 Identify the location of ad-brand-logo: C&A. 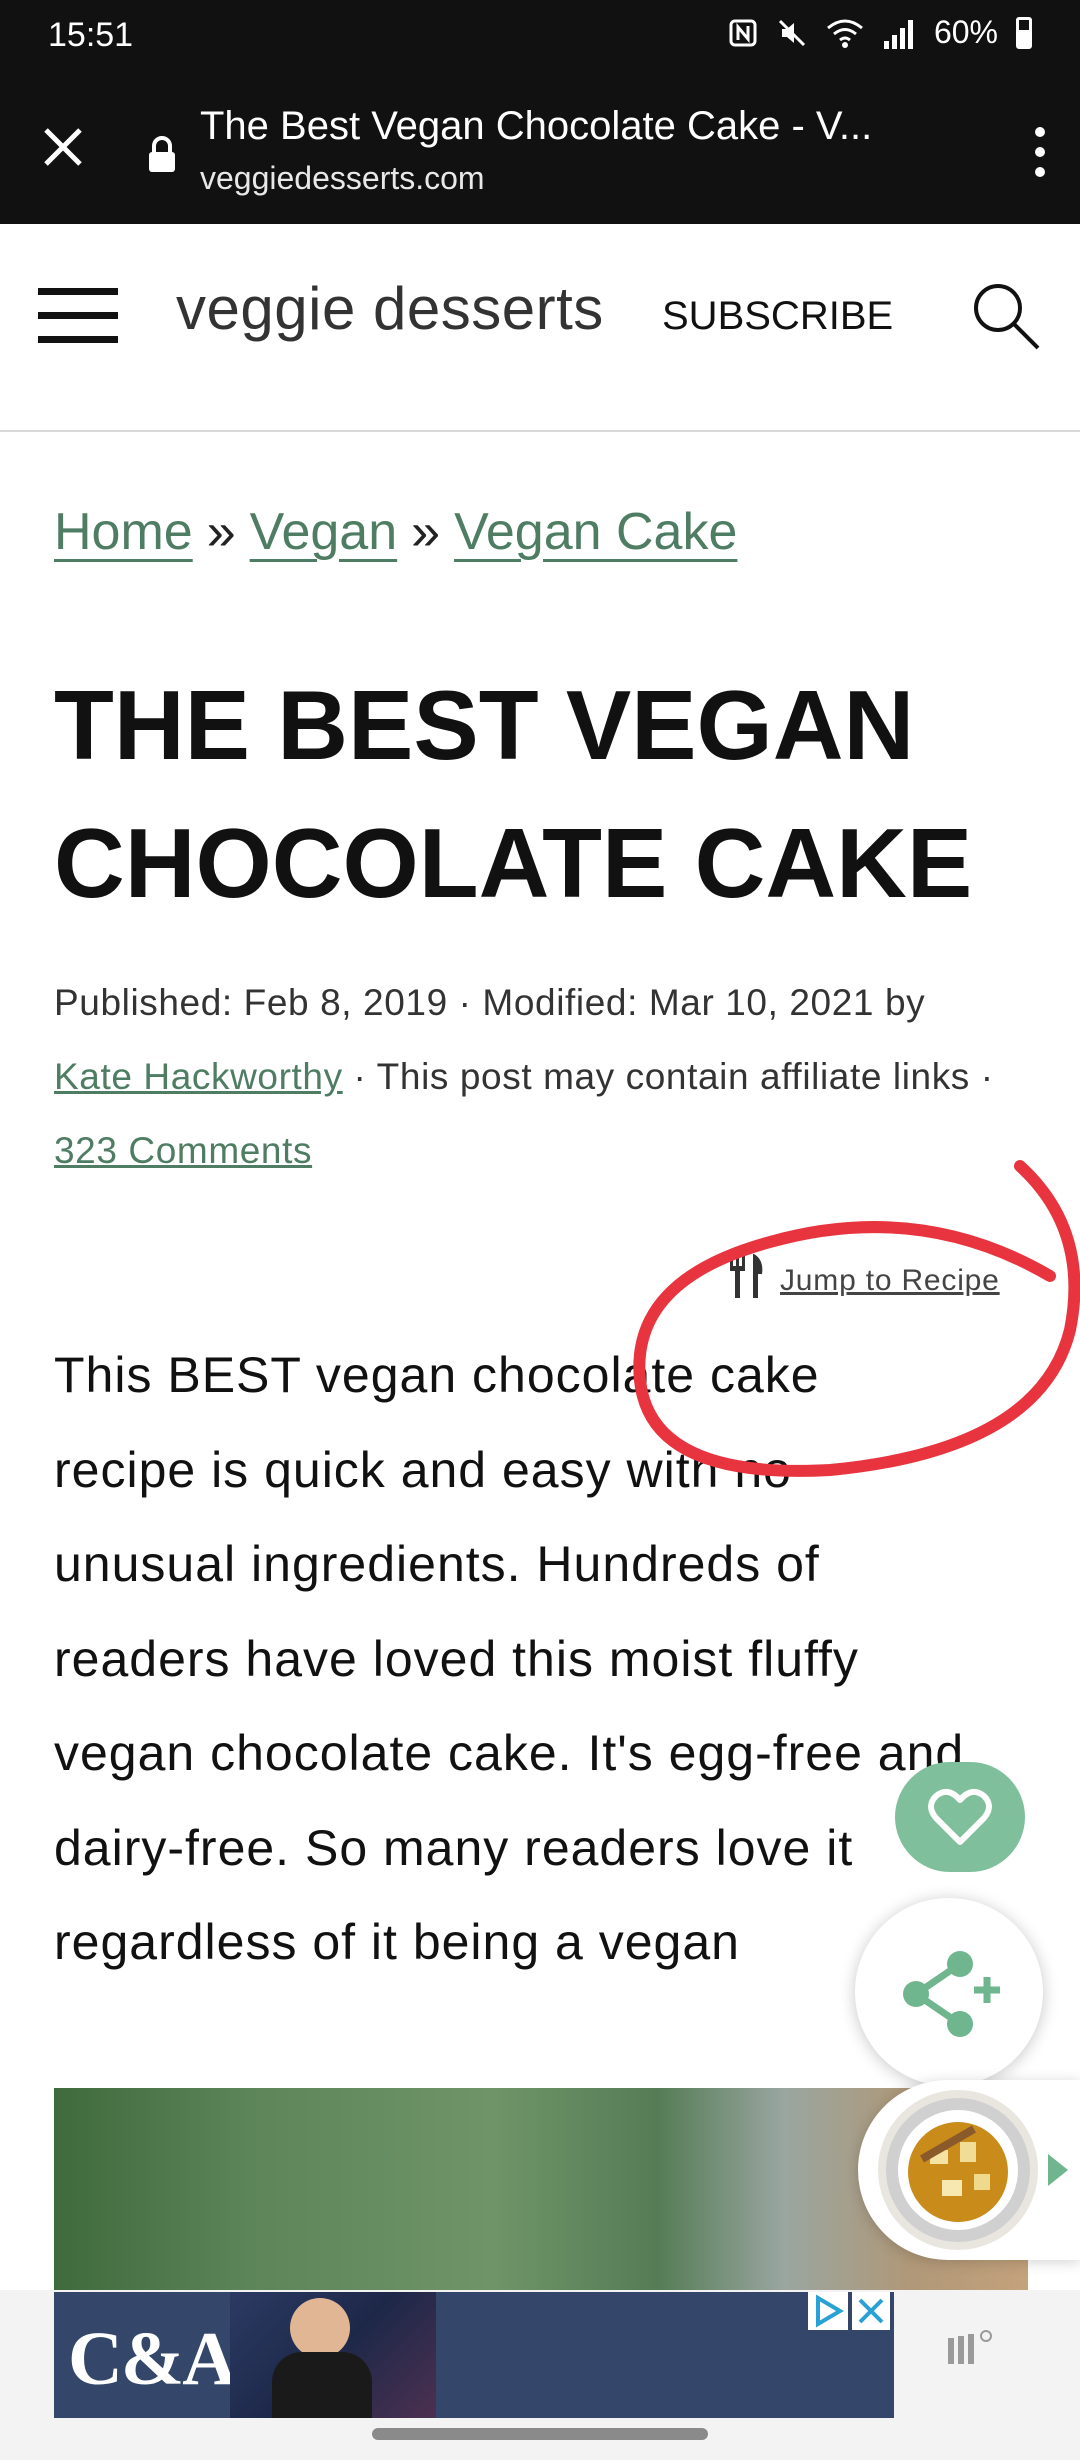
(152, 2359).